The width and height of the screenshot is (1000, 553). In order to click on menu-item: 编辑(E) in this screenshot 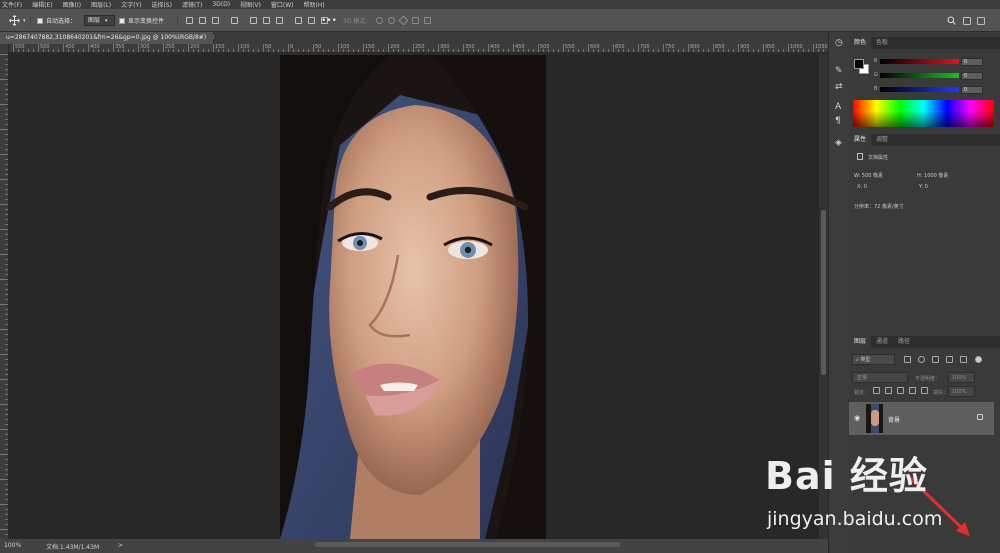, I will do `click(42, 4)`.